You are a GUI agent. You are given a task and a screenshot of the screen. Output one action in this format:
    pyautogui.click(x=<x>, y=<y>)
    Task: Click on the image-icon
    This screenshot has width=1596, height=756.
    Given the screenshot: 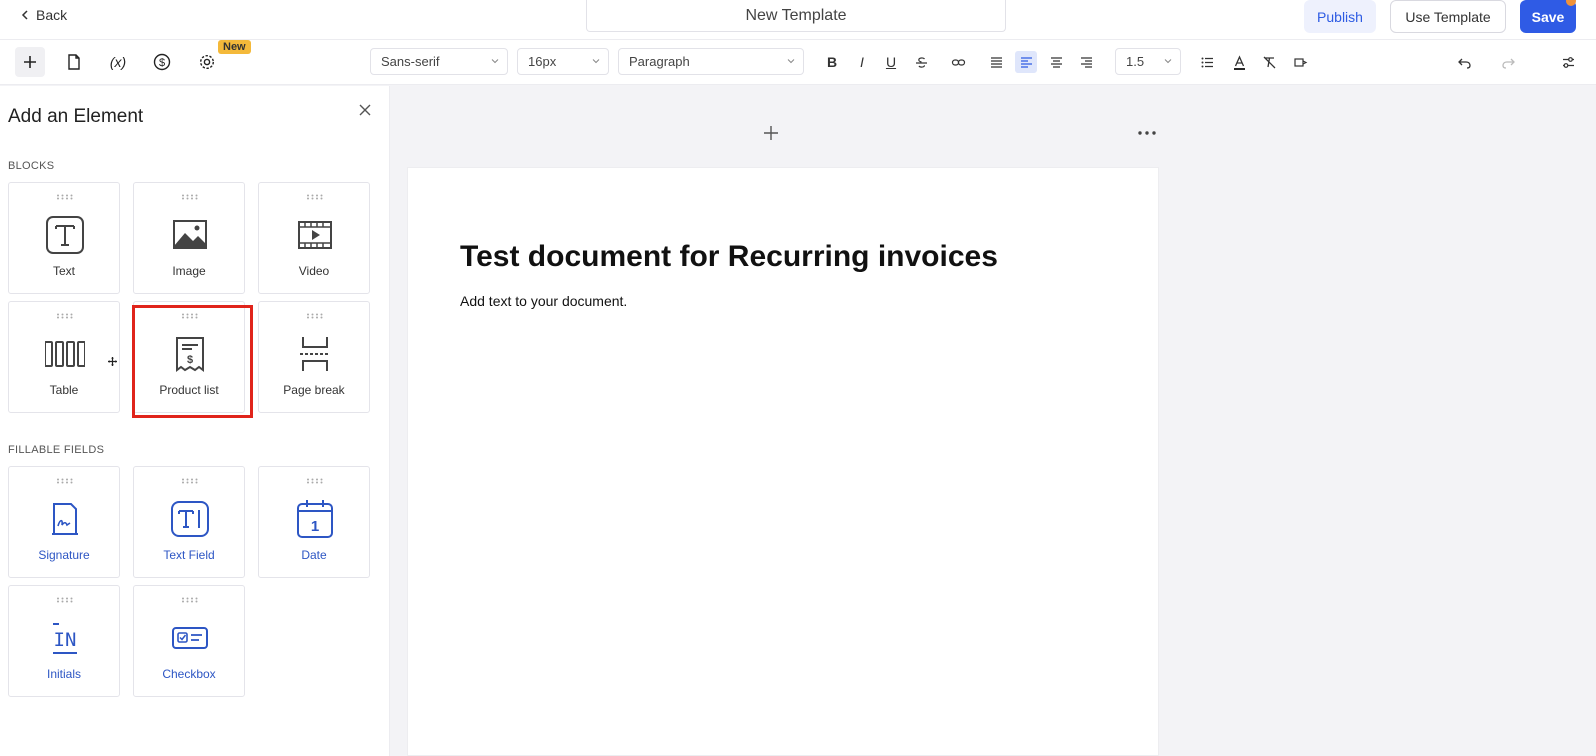 What is the action you would take?
    pyautogui.click(x=190, y=234)
    